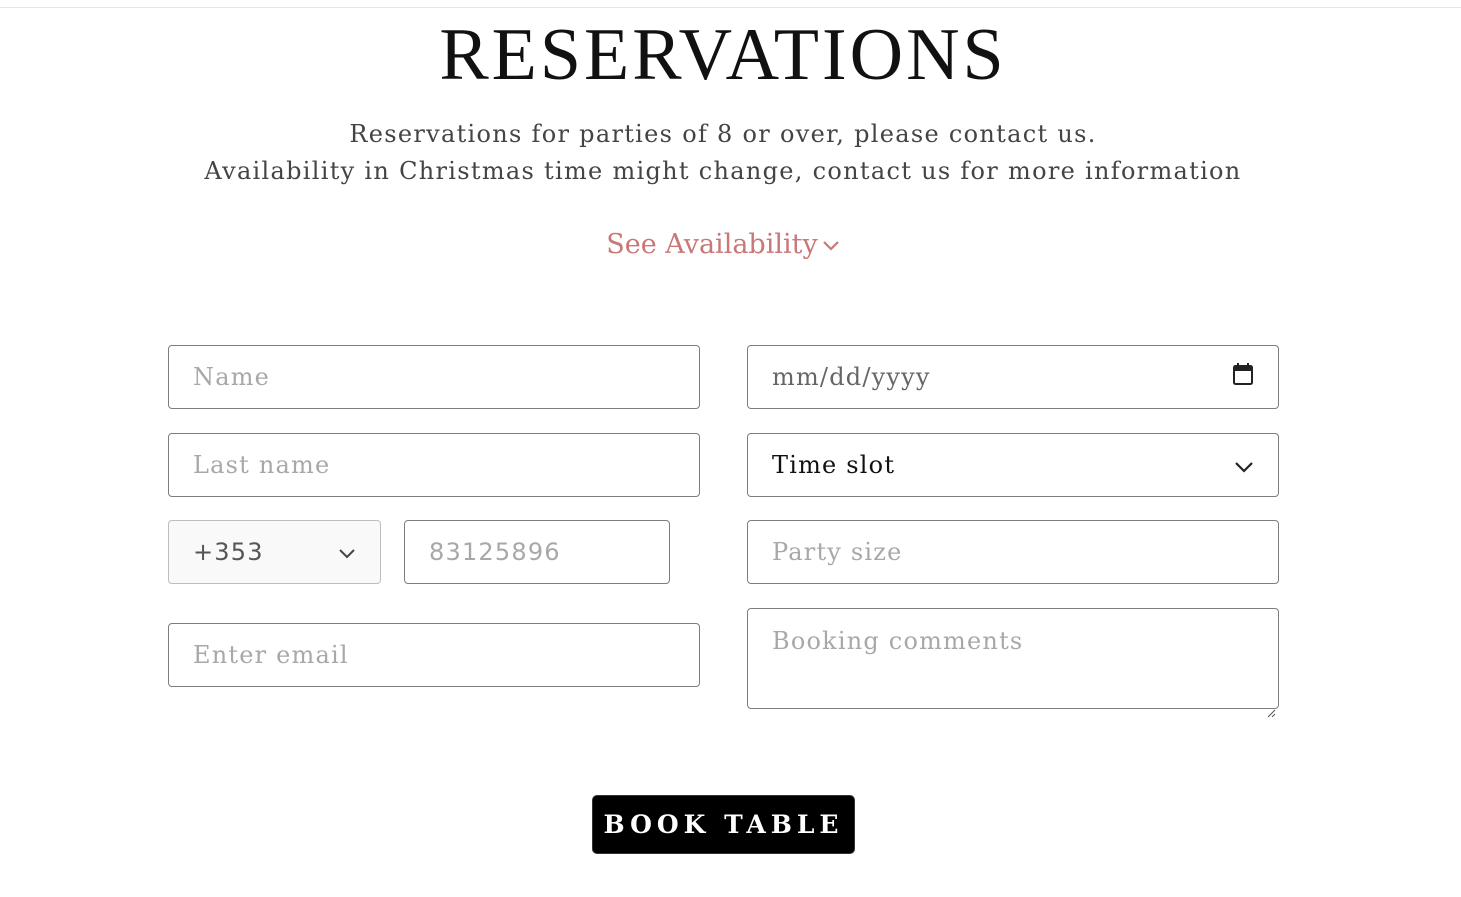  I want to click on see-availability-label: See Availability, so click(712, 244).